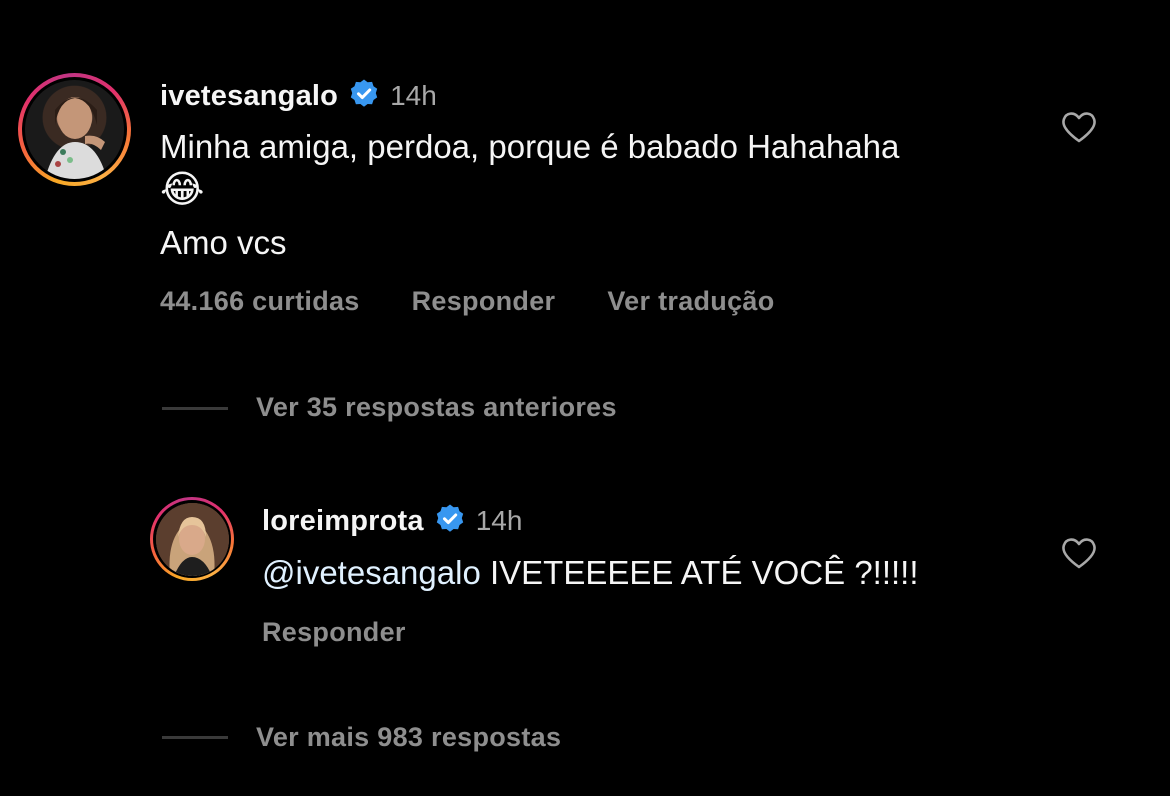  Describe the element at coordinates (436, 407) in the screenshot. I see `view-earlier-replies-button: Ver 35 respostas anteriores` at that location.